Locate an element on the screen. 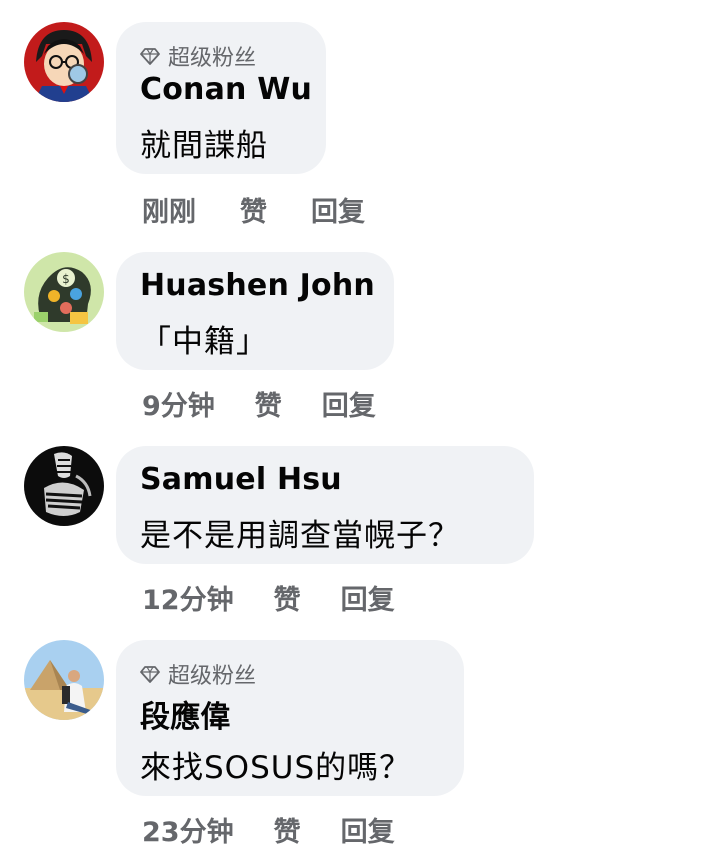 Image resolution: width=720 pixels, height=852 pixels. comment-text: 「中籍」 is located at coordinates (204, 342).